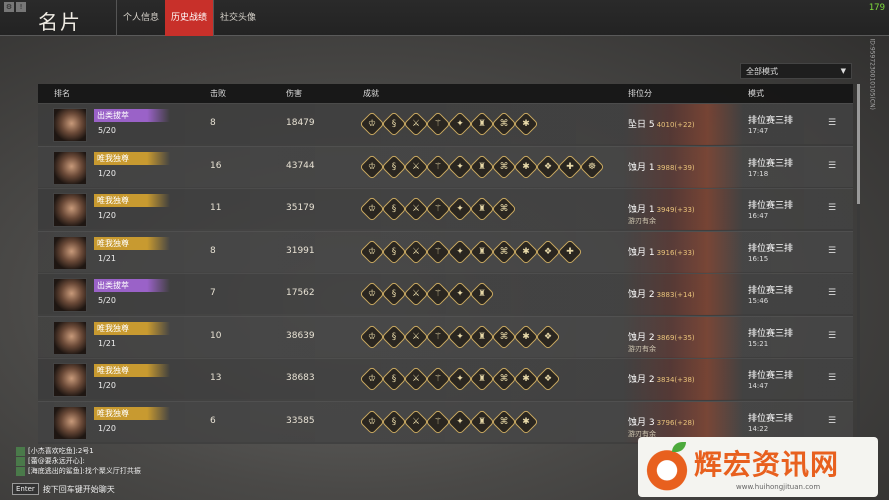  I want to click on achievements-list: ♔ § ⚔ ⚚ ✦ ♜ ⌘ ✱ ❖, so click(460, 379).